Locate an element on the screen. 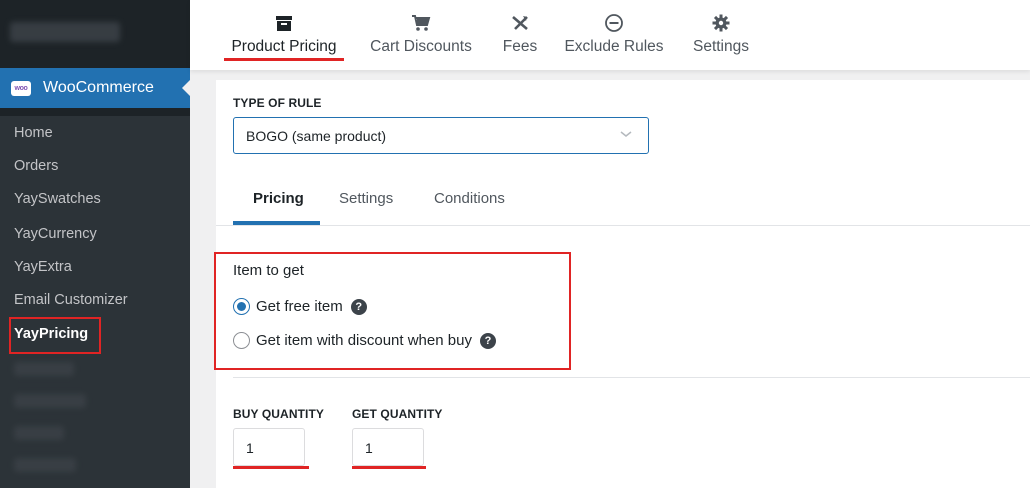 The image size is (1030, 488). sidebar-item-orders: Orders is located at coordinates (36, 166).